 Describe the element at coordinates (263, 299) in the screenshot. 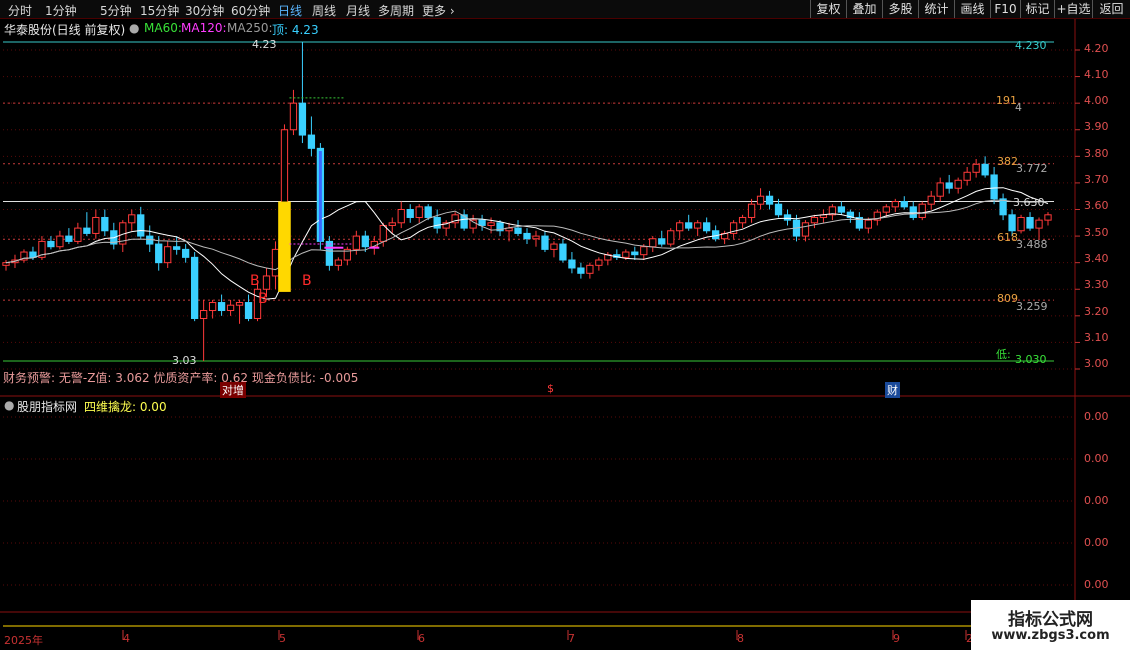

I see `buy-signal-marker: B` at that location.